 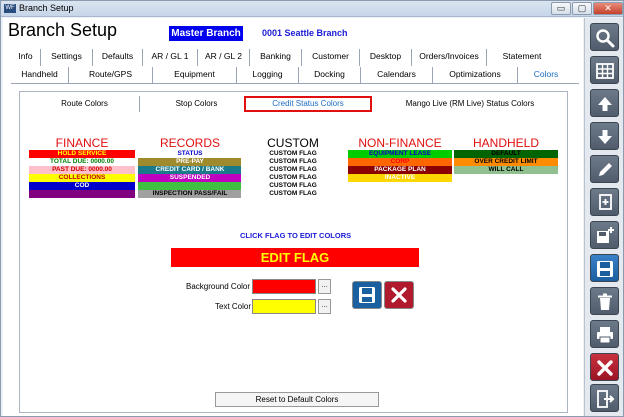 What do you see at coordinates (470, 104) in the screenshot?
I see `subtab-mango-live-rm-live-status-colors: Mango Live (RM Live) Status Colors` at bounding box center [470, 104].